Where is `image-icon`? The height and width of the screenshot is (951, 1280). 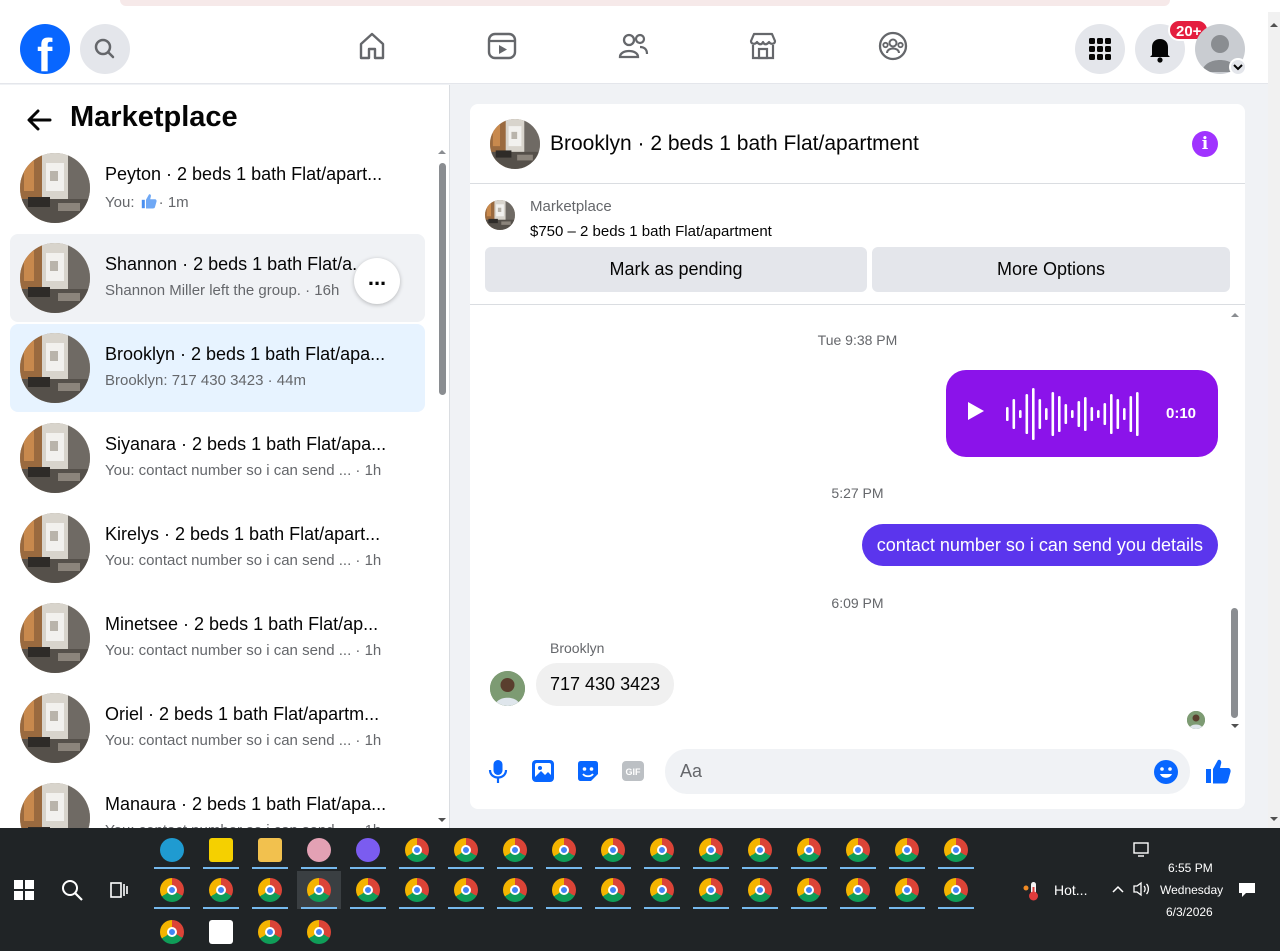
image-icon is located at coordinates (543, 771).